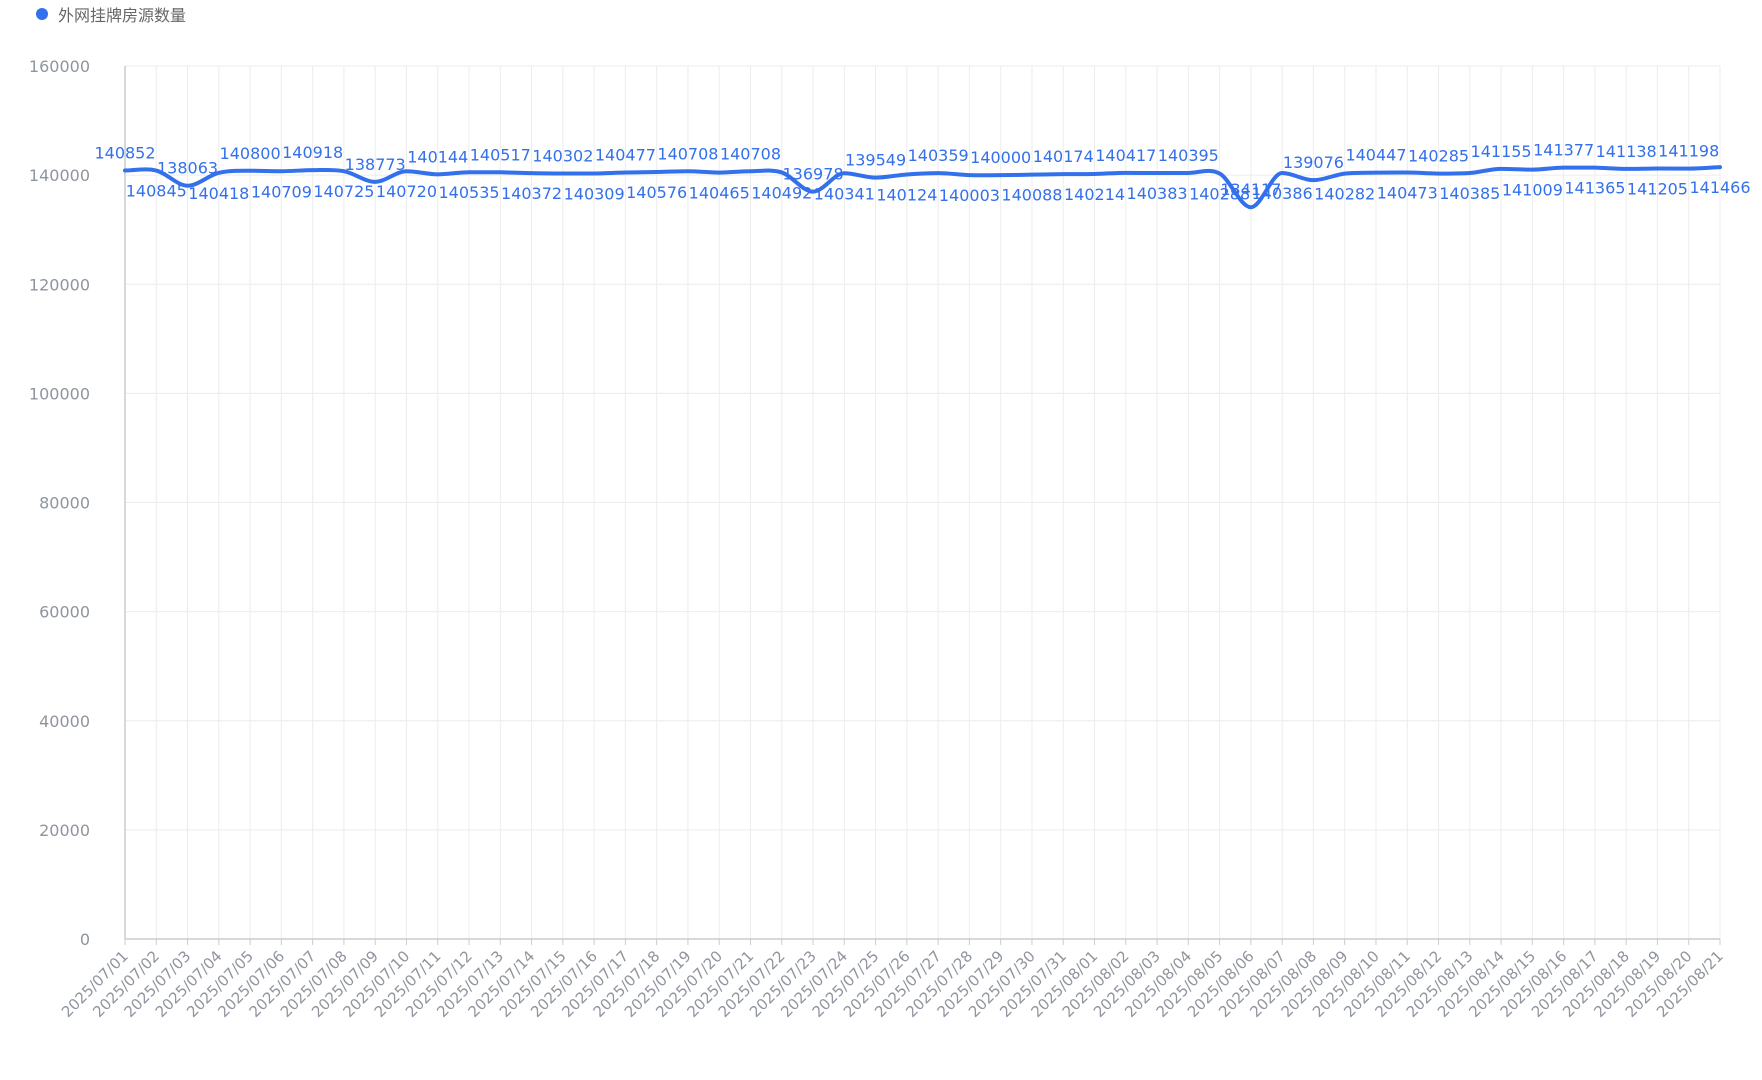 The image size is (1762, 1080). What do you see at coordinates (468, 192) in the screenshot?
I see `data-label: 140535` at bounding box center [468, 192].